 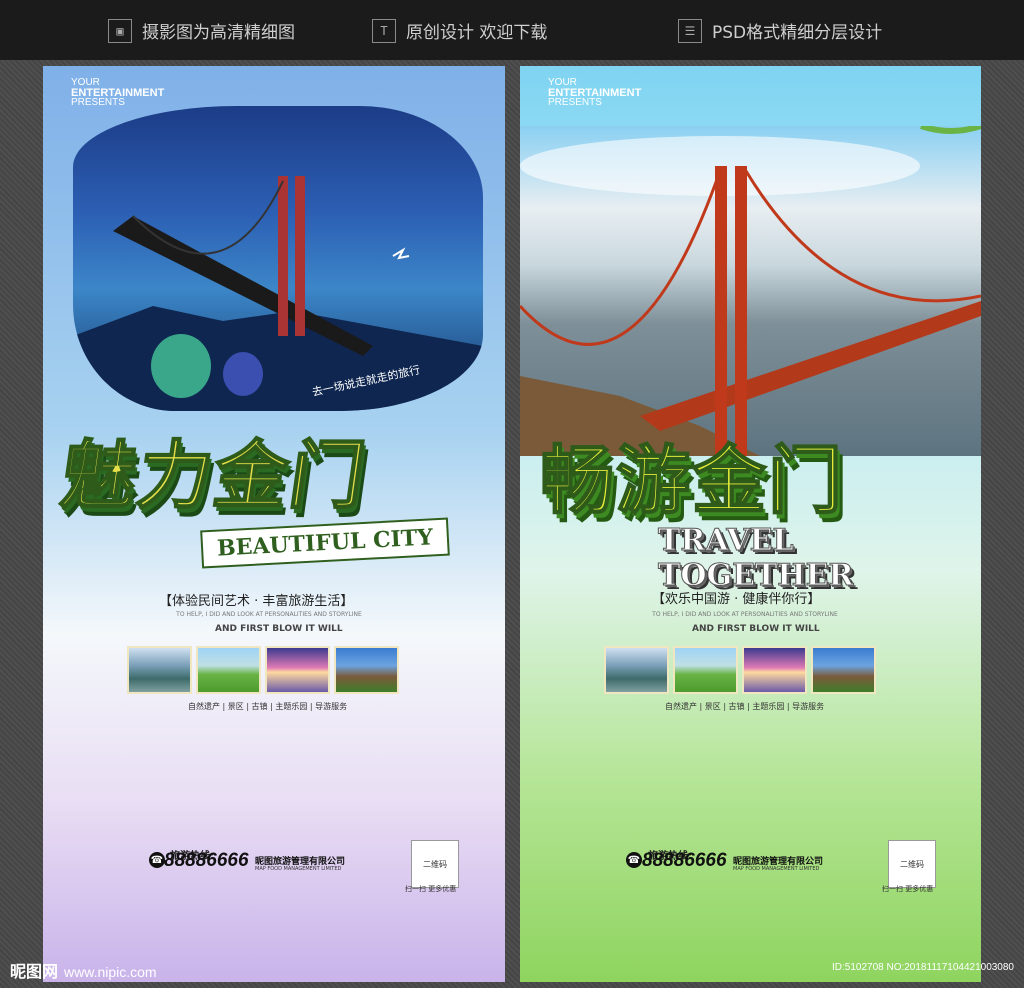 What do you see at coordinates (756, 558) in the screenshot?
I see `poster-ribbon: TRAVEL TOGETHER` at bounding box center [756, 558].